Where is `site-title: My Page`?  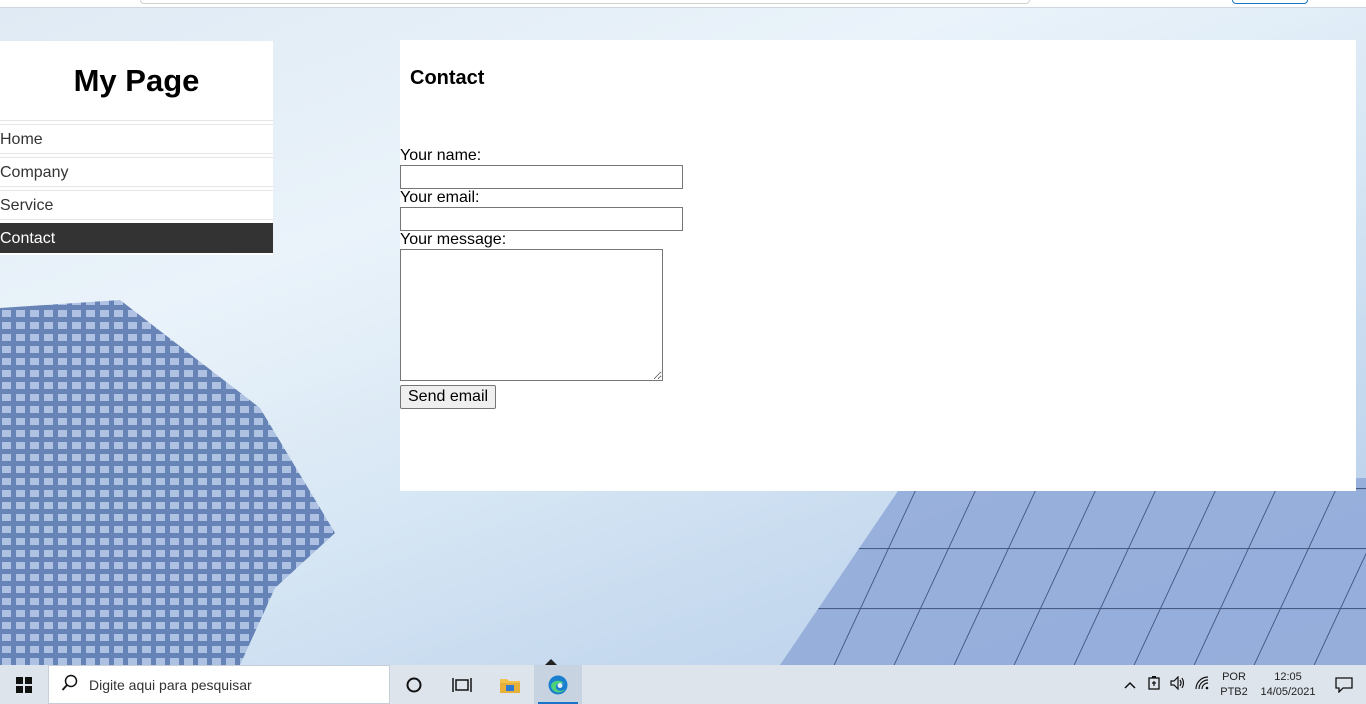
site-title: My Page is located at coordinates (136, 81).